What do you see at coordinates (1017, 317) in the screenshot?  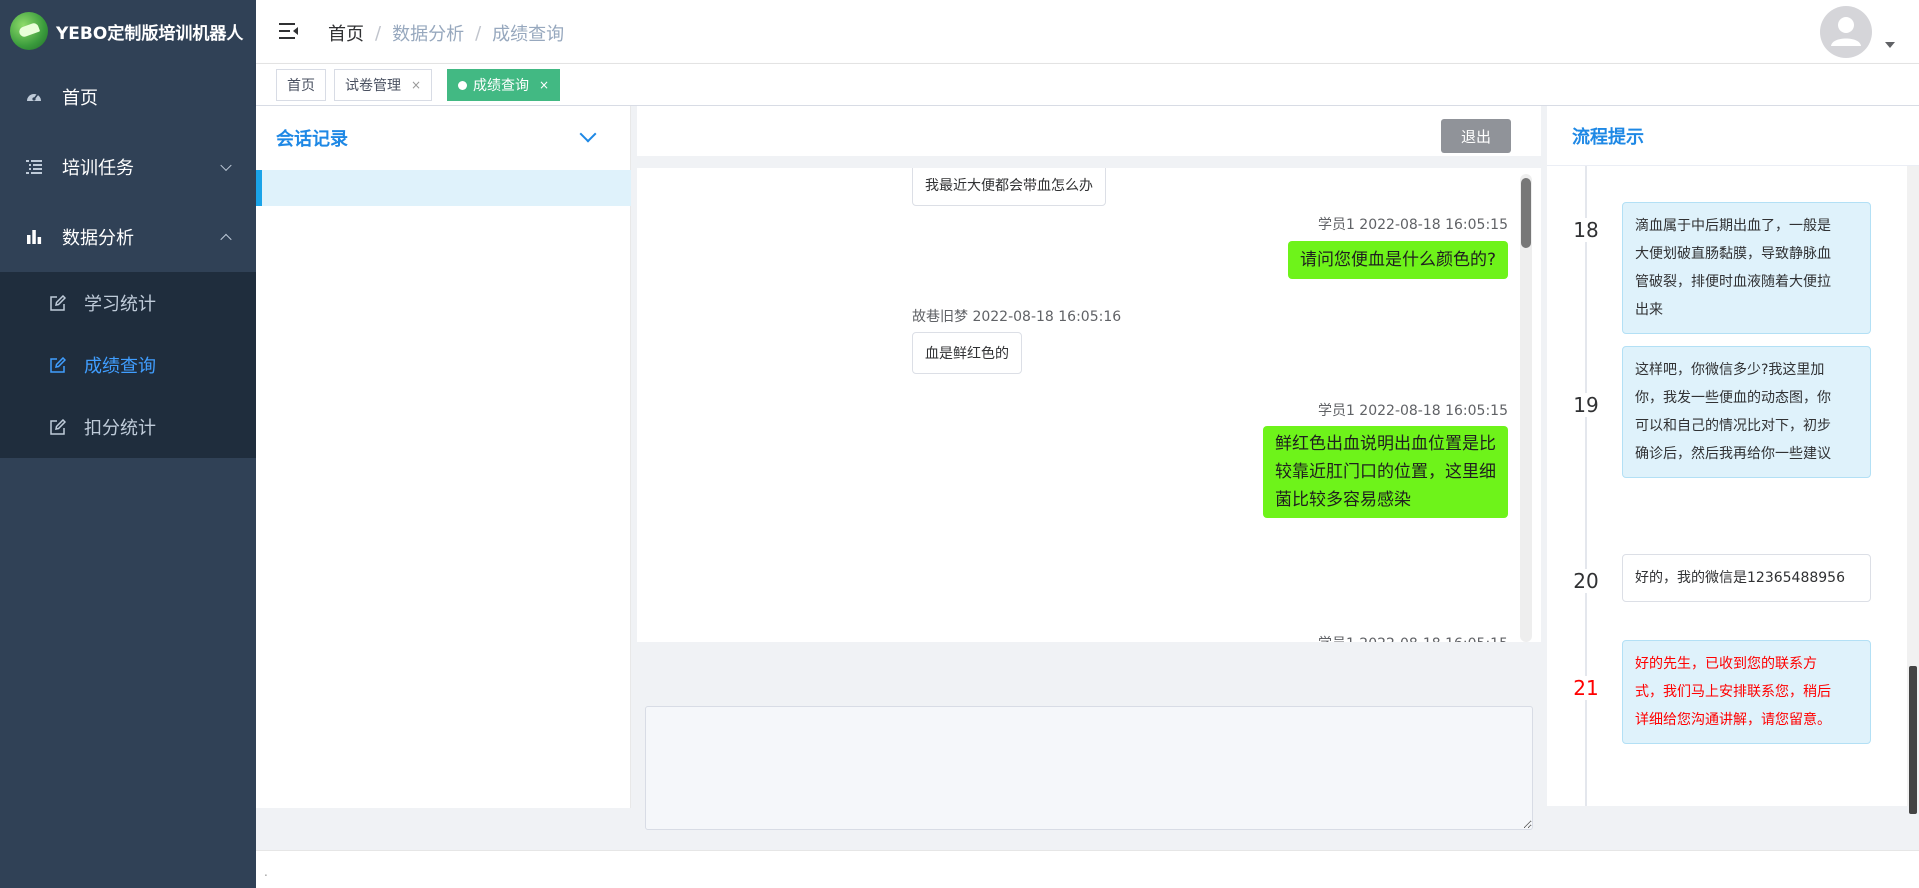 I see `chat-message-meta: 故巷旧梦 2022-08-18 16:05:16` at bounding box center [1017, 317].